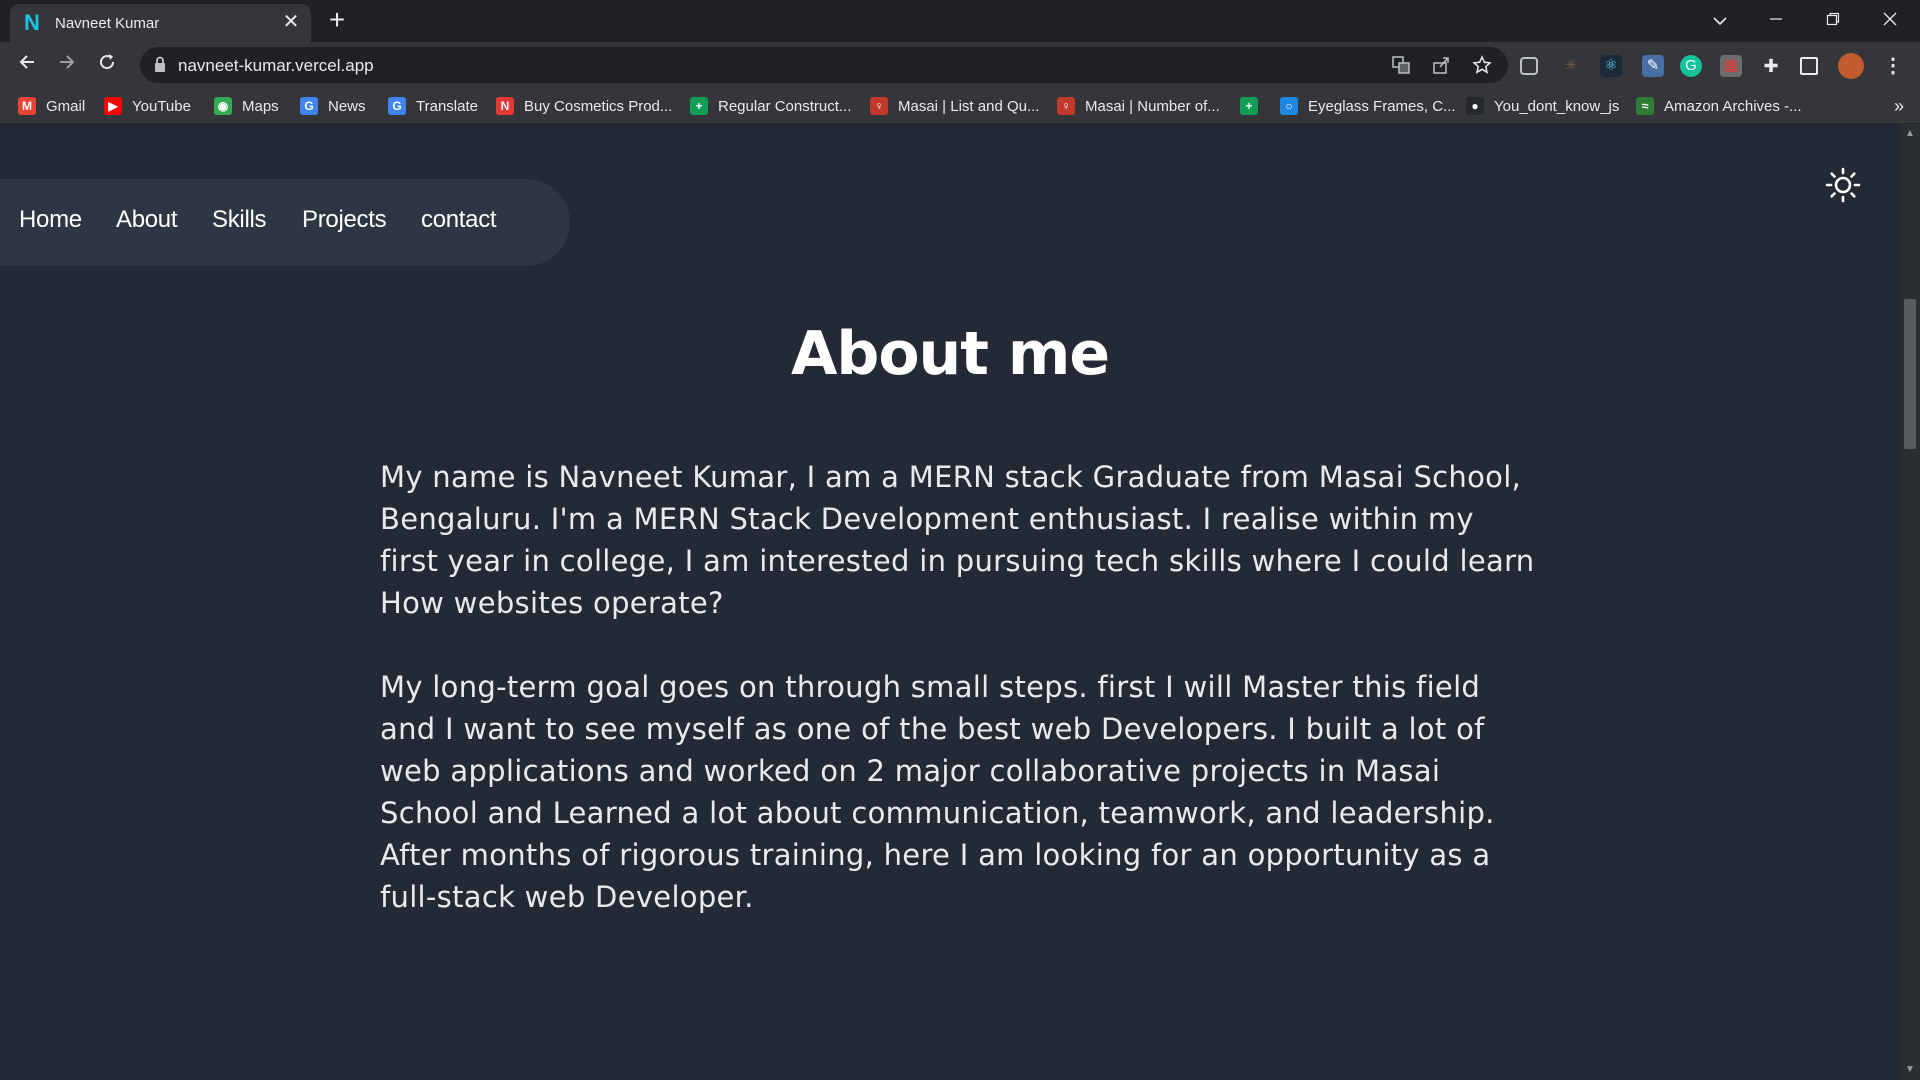  What do you see at coordinates (1289, 106) in the screenshot?
I see `eyeglass-icon: ○` at bounding box center [1289, 106].